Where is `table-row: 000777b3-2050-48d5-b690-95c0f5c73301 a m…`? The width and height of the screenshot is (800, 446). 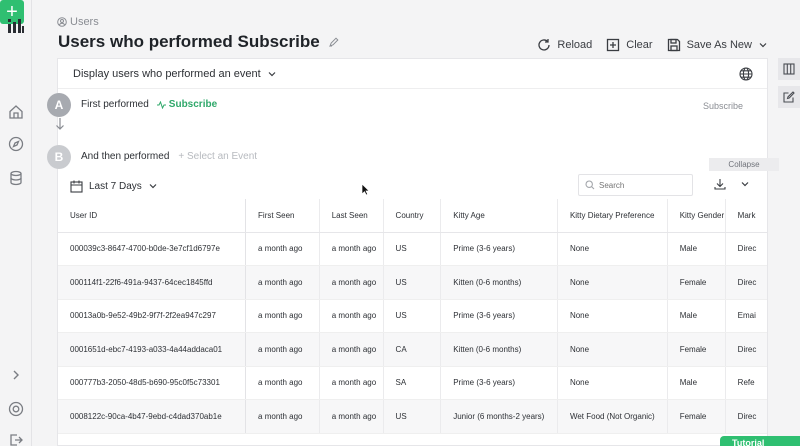 table-row: 000777b3-2050-48d5-b690-95c0f5c73301 a m… is located at coordinates (412, 383).